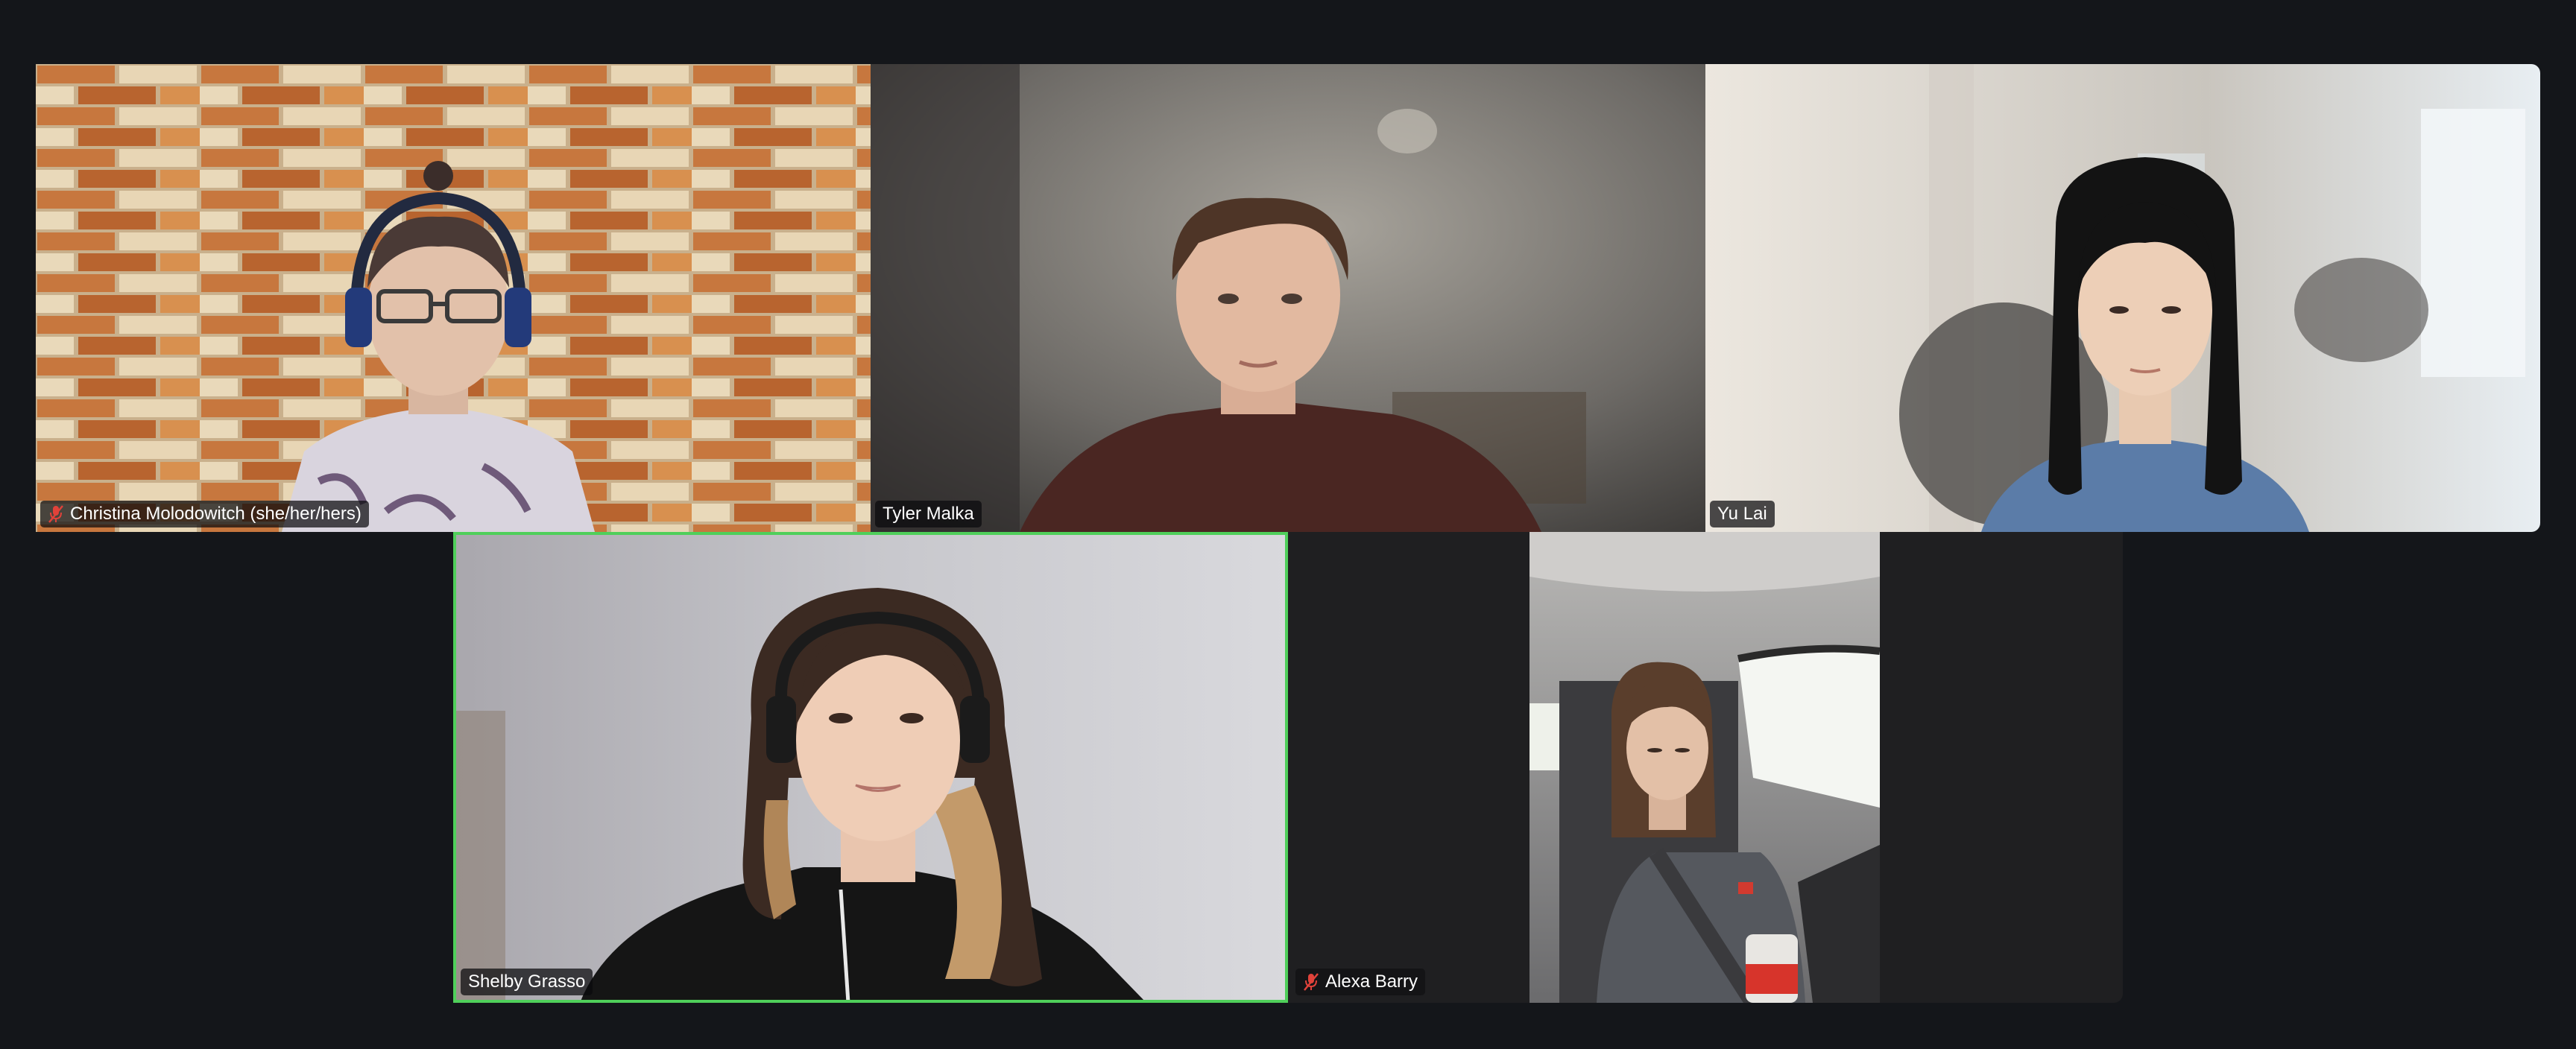 The image size is (2576, 1049). I want to click on participant-name-tag: Alexa Barry, so click(1360, 982).